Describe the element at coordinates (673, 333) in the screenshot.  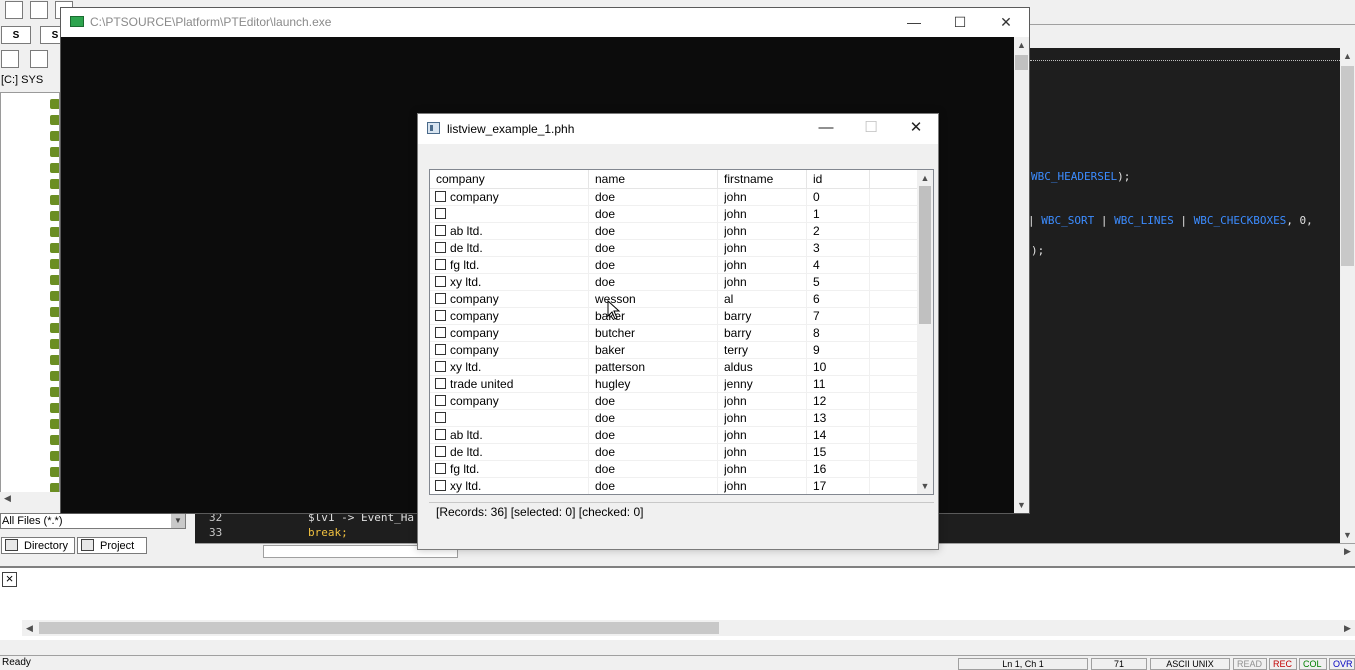
I see `list-item: company butcher barry 8` at that location.